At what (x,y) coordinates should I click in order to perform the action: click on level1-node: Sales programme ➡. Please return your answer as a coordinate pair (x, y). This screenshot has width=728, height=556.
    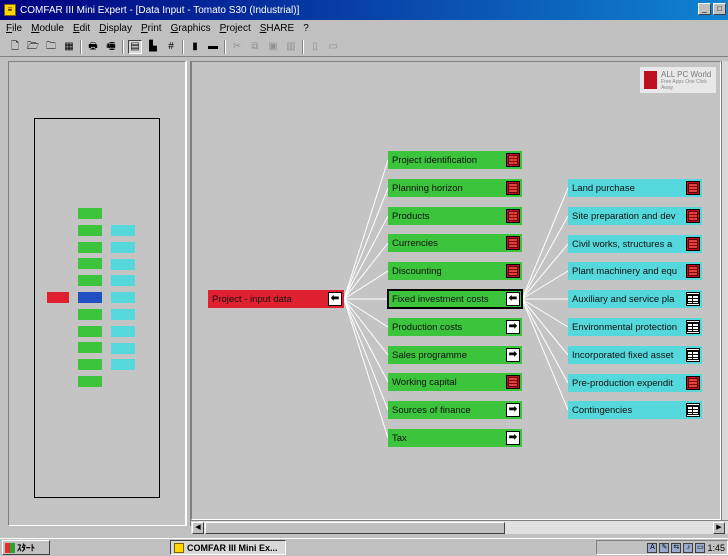
    Looking at the image, I should click on (455, 355).